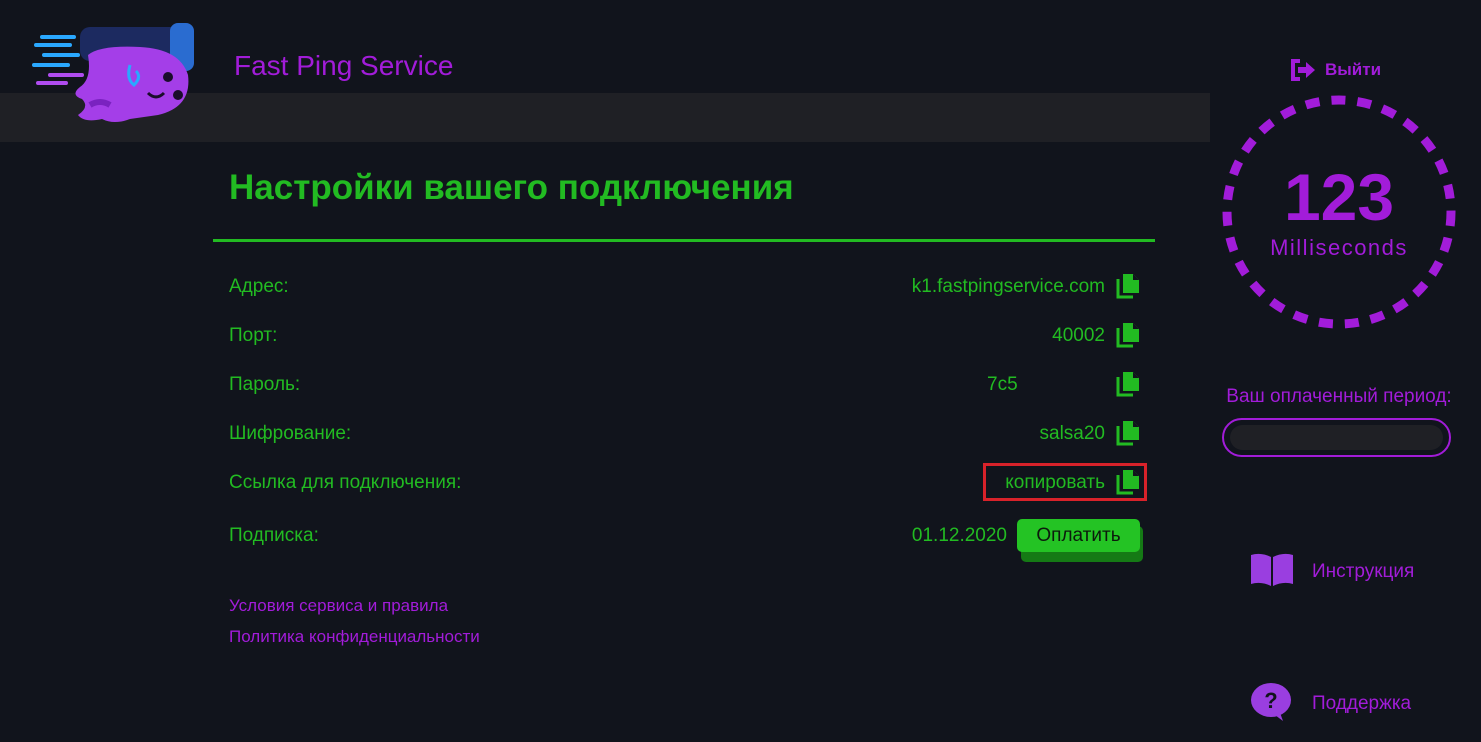  Describe the element at coordinates (1128, 335) in the screenshot. I see `copy-port-icon` at that location.